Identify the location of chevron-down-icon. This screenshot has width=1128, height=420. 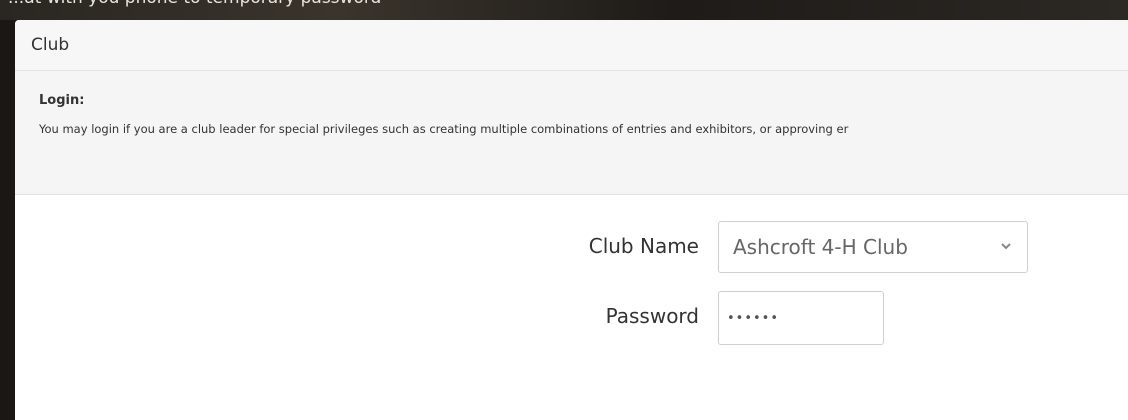
(1006, 246).